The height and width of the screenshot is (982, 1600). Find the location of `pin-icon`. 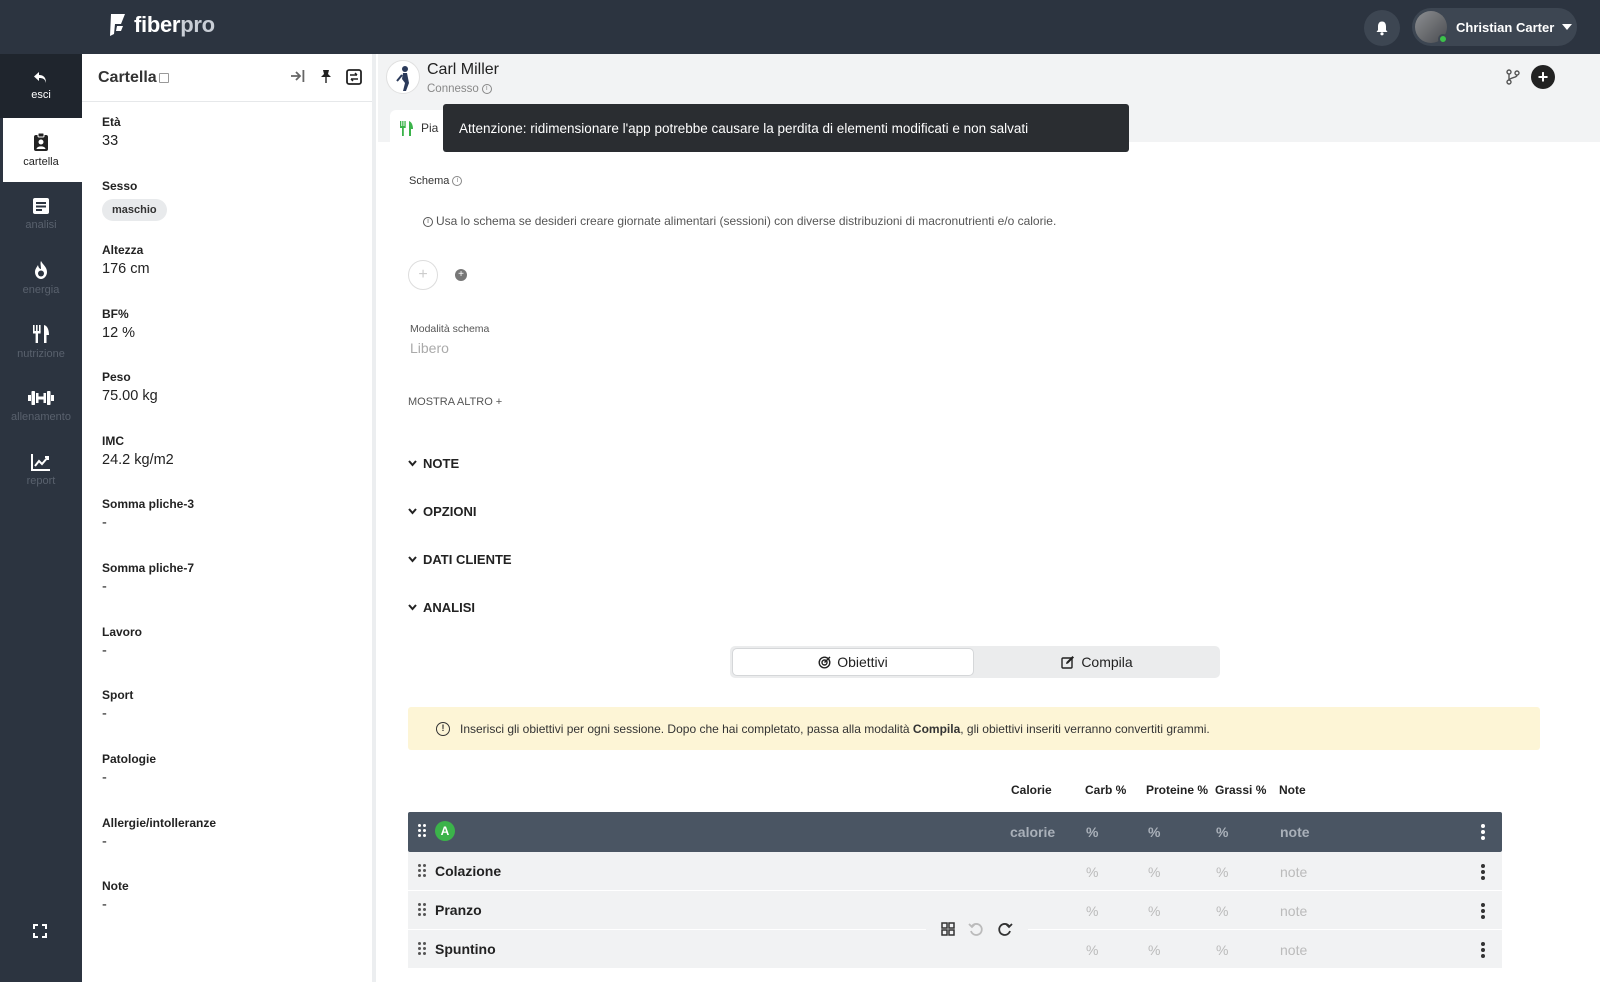

pin-icon is located at coordinates (326, 76).